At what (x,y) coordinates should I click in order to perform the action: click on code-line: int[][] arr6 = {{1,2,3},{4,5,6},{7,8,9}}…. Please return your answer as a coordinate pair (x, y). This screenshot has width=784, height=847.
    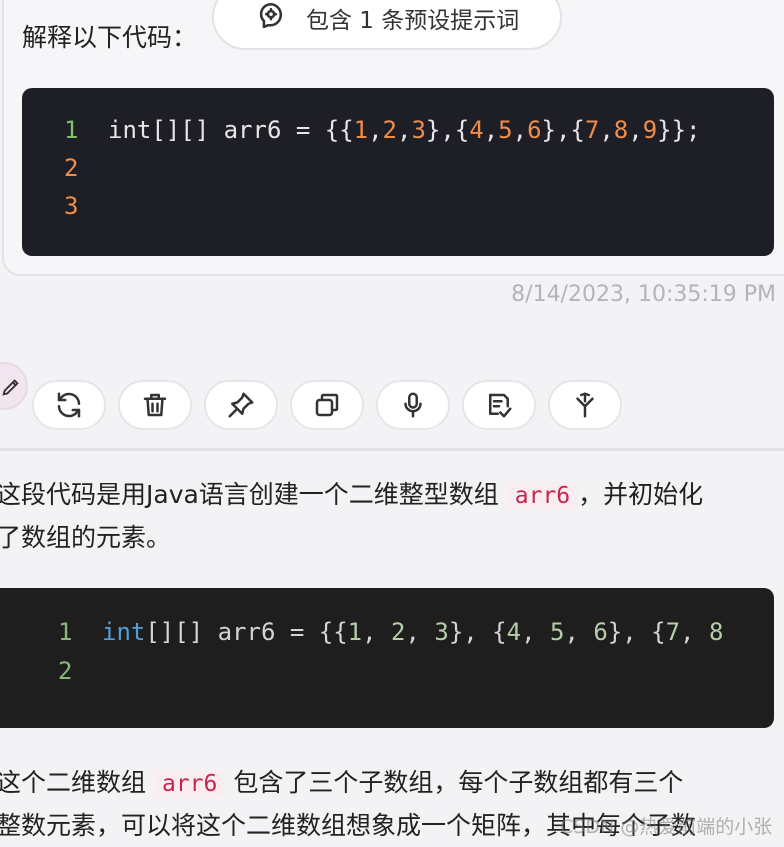
    Looking at the image, I should click on (404, 130).